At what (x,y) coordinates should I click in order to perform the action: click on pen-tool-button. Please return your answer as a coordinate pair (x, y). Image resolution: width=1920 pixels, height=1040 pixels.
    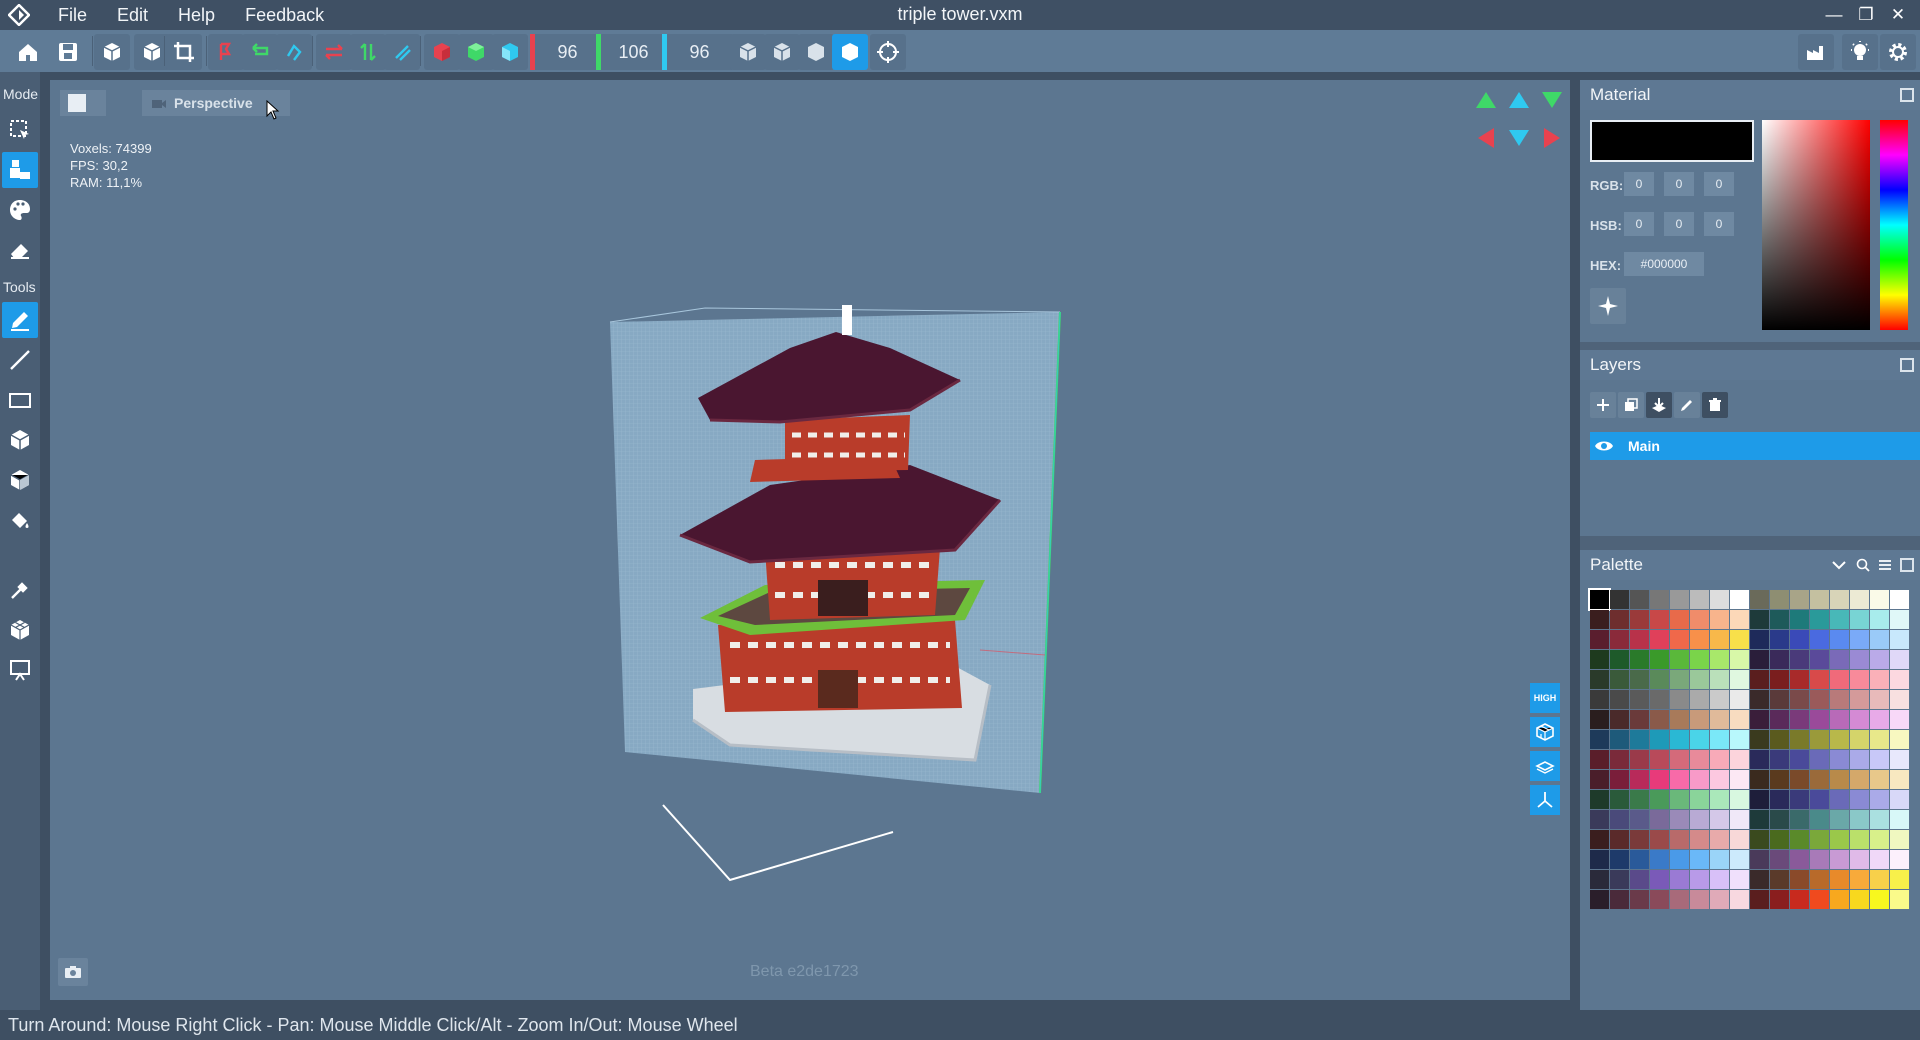
    Looking at the image, I should click on (20, 320).